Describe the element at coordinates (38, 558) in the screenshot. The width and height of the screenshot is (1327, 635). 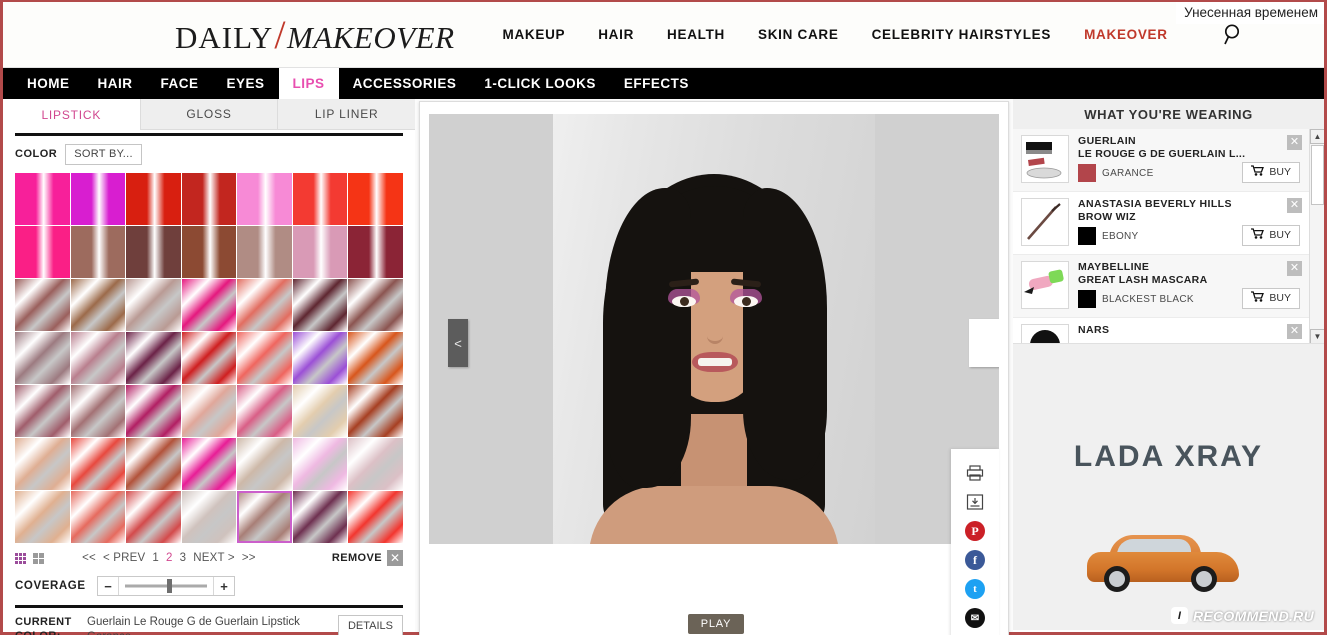
I see `grid-2x2-icon` at that location.